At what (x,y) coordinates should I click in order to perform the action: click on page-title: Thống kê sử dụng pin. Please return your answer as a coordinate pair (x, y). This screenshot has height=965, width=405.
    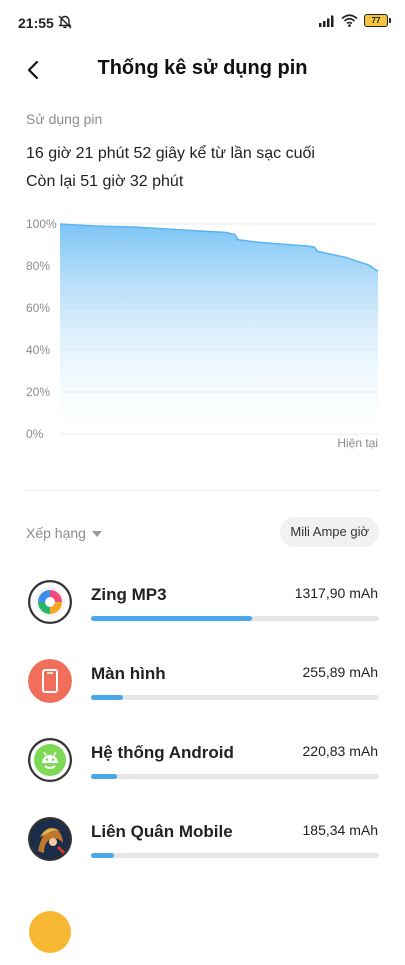
    Looking at the image, I should click on (202, 68).